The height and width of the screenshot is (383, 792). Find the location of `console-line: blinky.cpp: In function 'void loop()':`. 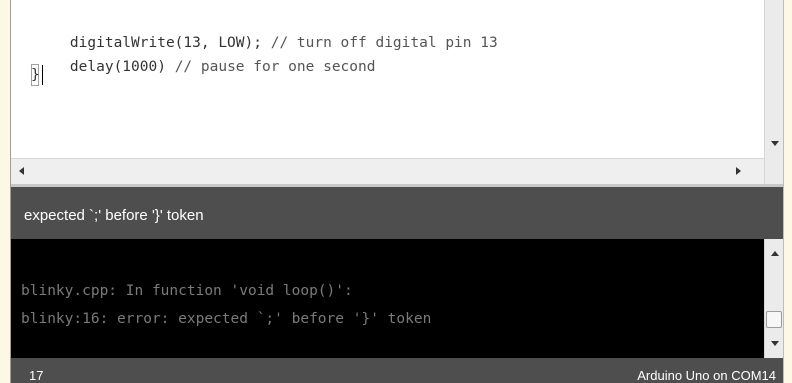

console-line: blinky.cpp: In function 'void loop()': is located at coordinates (187, 291).